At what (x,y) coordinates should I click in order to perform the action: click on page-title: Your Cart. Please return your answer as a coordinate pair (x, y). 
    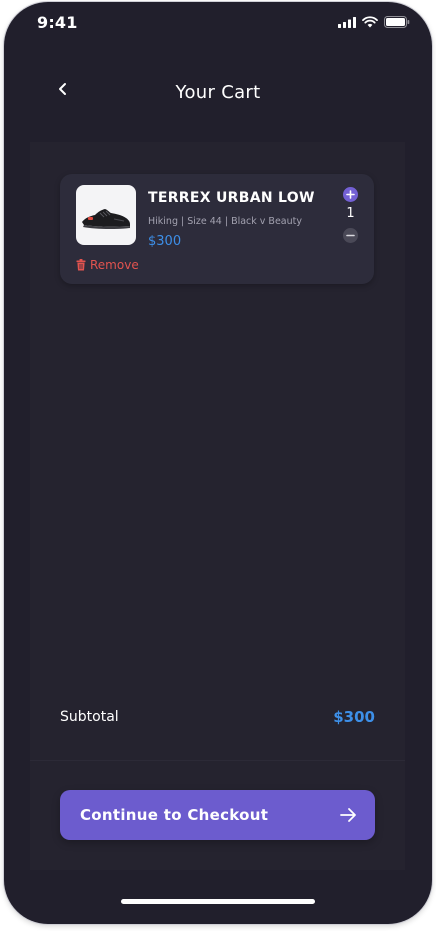
    Looking at the image, I should click on (218, 92).